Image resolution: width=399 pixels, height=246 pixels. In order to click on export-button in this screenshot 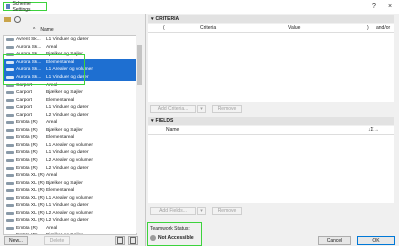, I will do `click(133, 240)`.